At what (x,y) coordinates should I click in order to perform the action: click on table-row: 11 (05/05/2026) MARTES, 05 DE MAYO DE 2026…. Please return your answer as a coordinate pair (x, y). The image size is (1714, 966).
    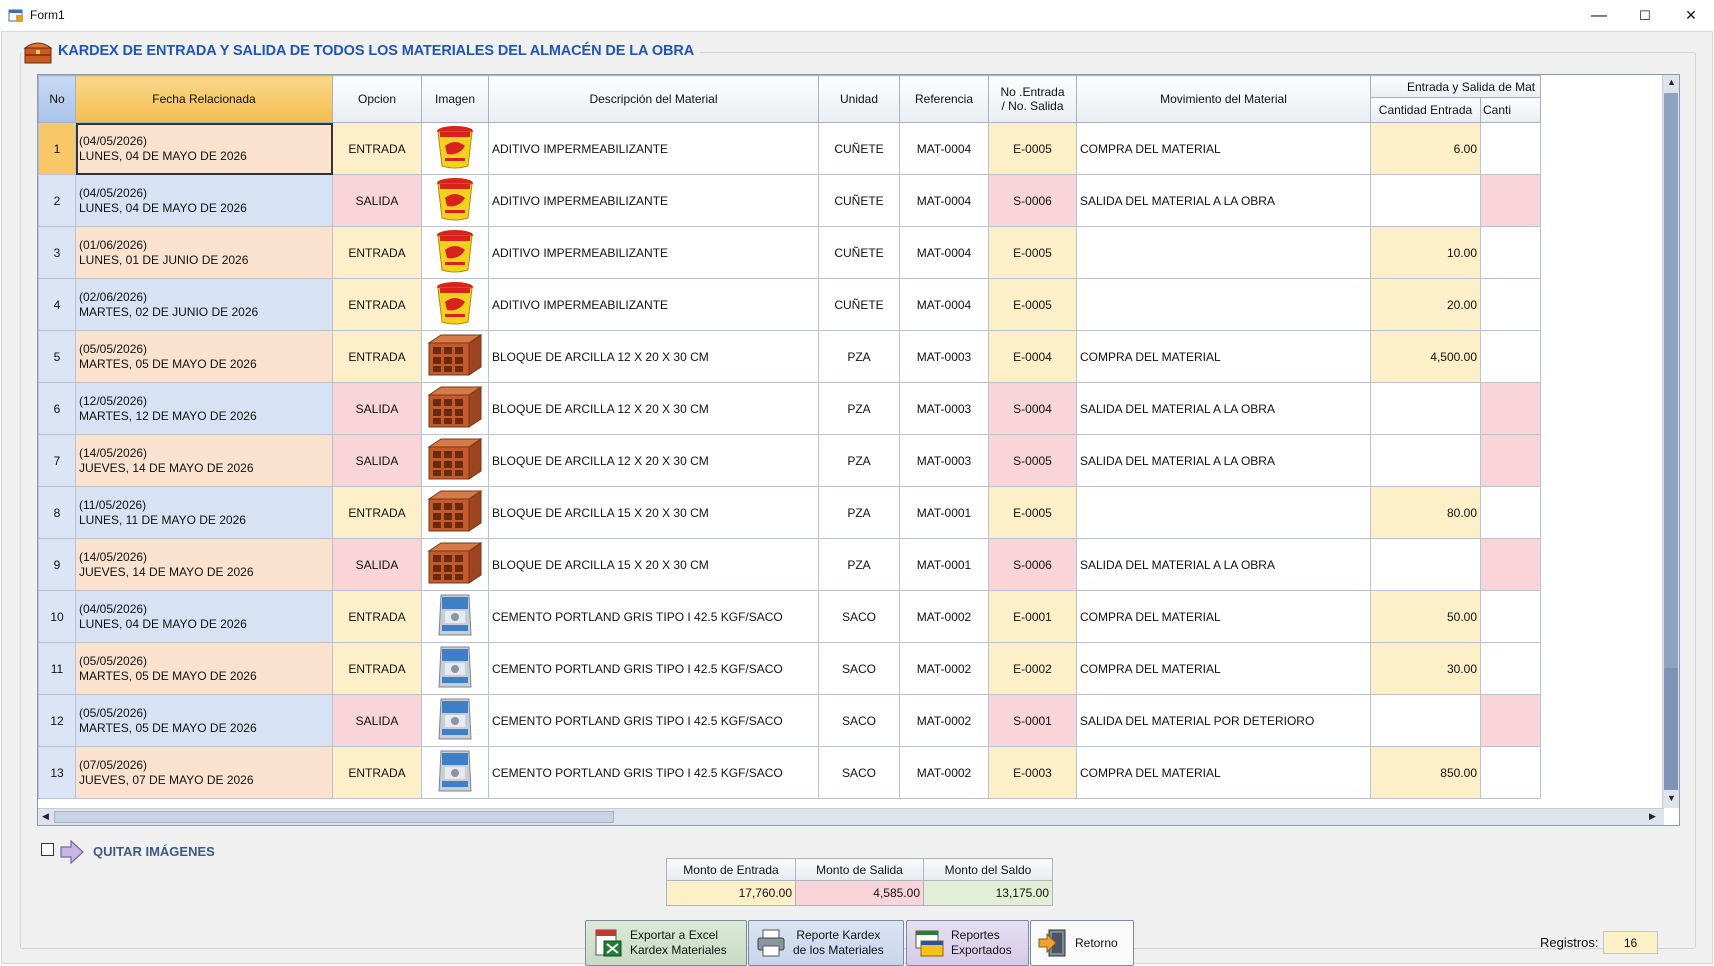
    Looking at the image, I should click on (789, 668).